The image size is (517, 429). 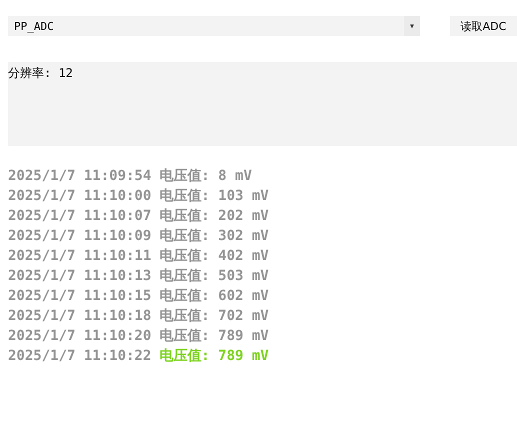 What do you see at coordinates (80, 336) in the screenshot?
I see `log-timestamp: 2025/1/7 11:10:20` at bounding box center [80, 336].